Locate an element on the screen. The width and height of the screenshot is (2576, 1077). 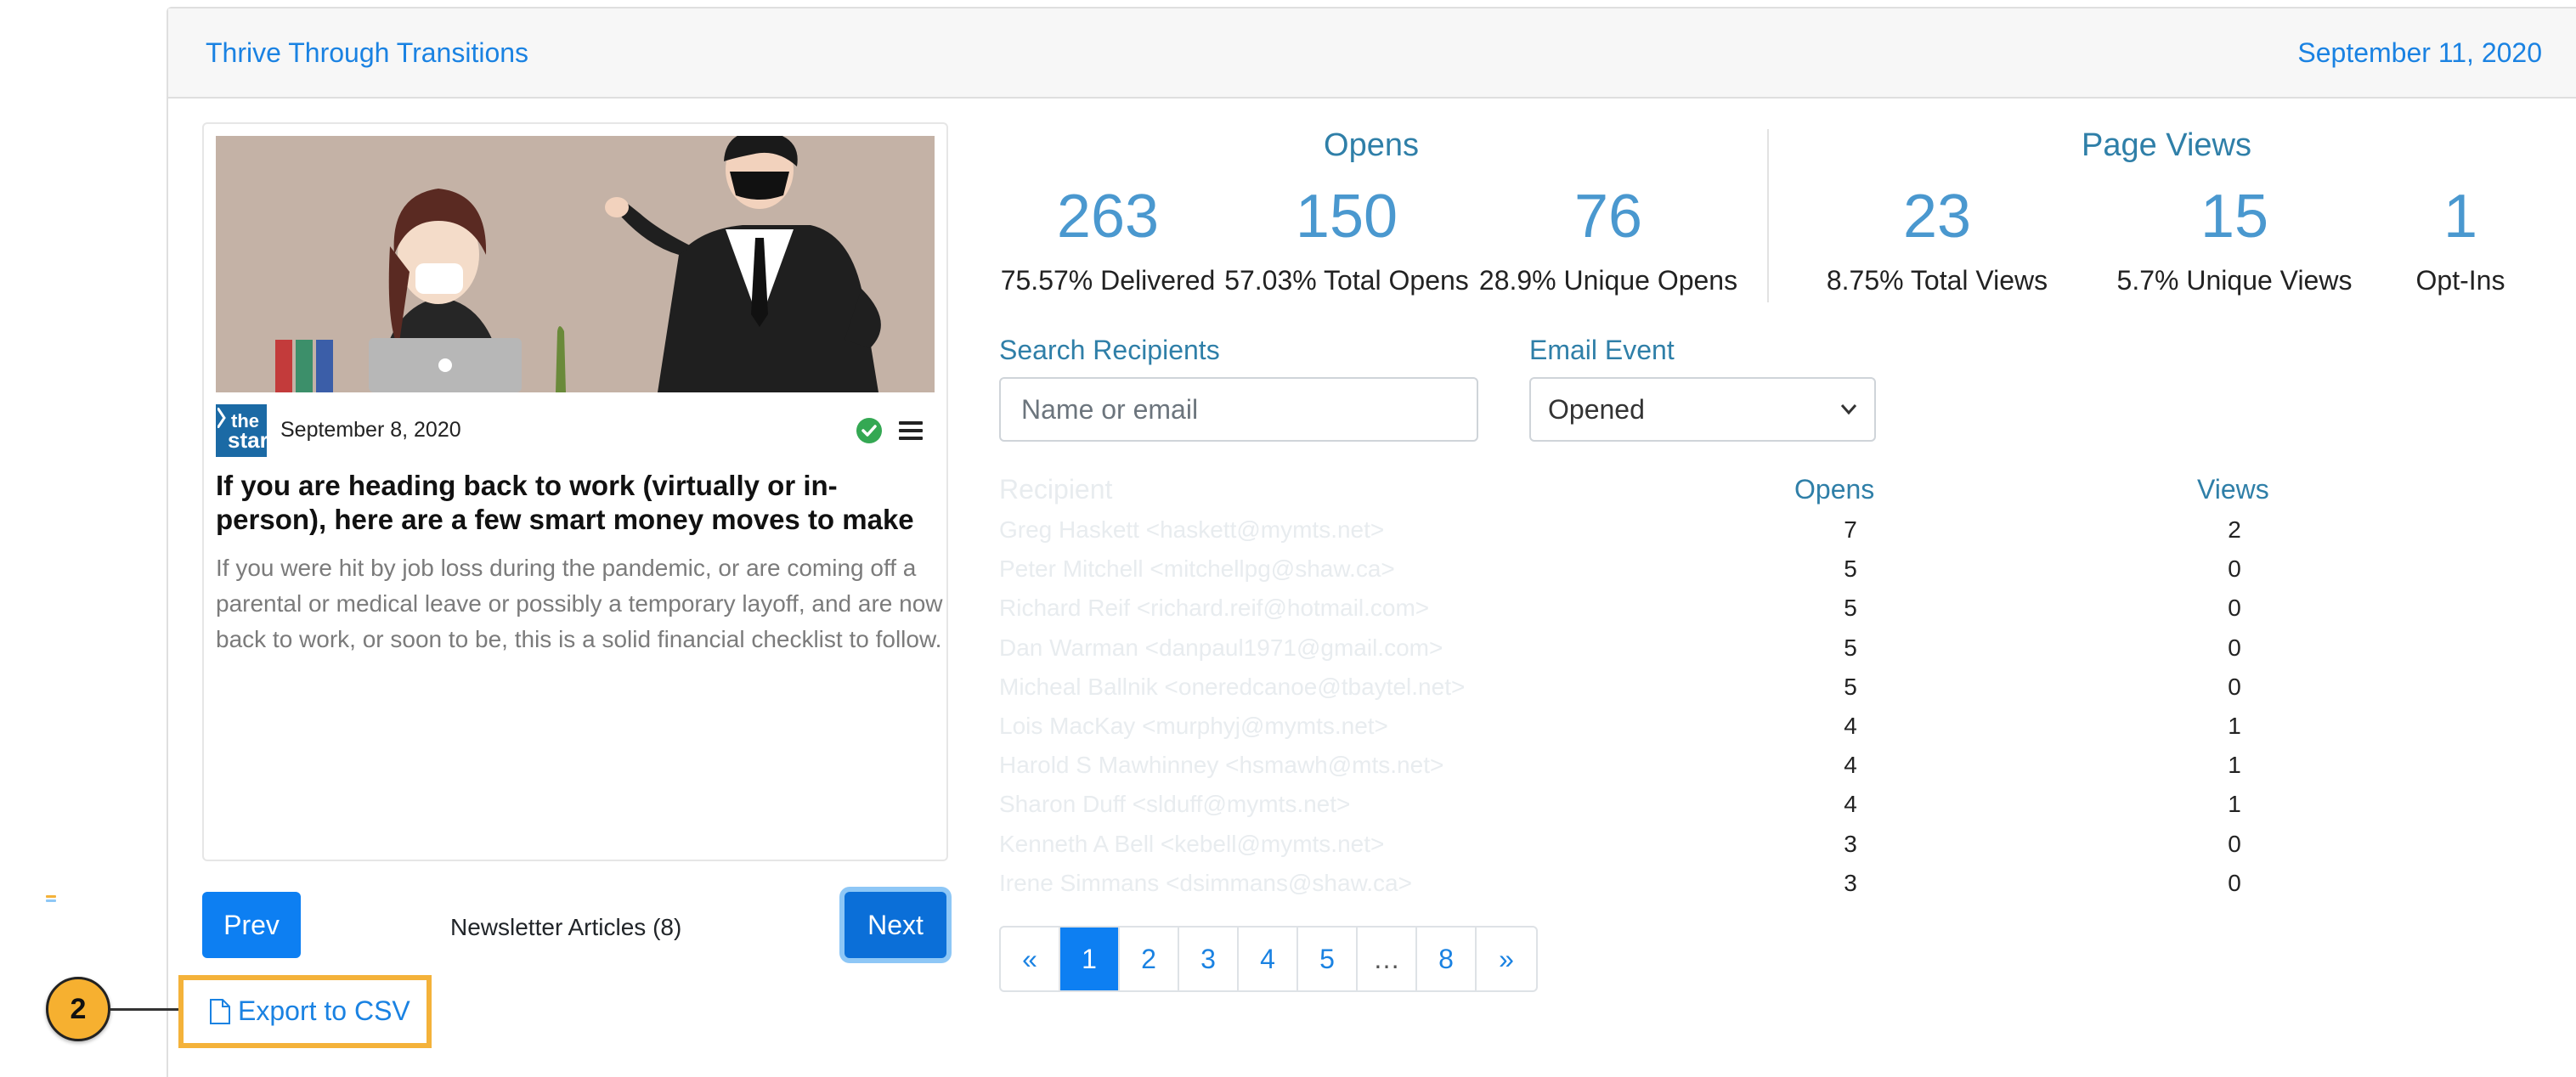
table-row: Lois MacKay <murphyj@mymts.net> 4 1 is located at coordinates (1679, 733).